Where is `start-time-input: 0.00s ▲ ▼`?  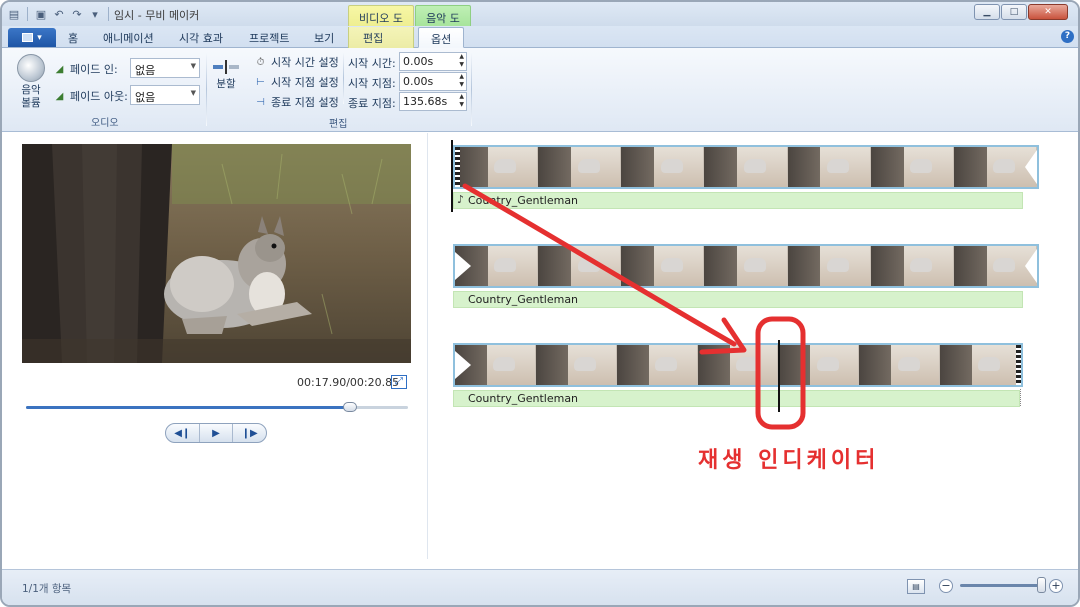
start-time-input: 0.00s ▲ ▼ is located at coordinates (433, 61).